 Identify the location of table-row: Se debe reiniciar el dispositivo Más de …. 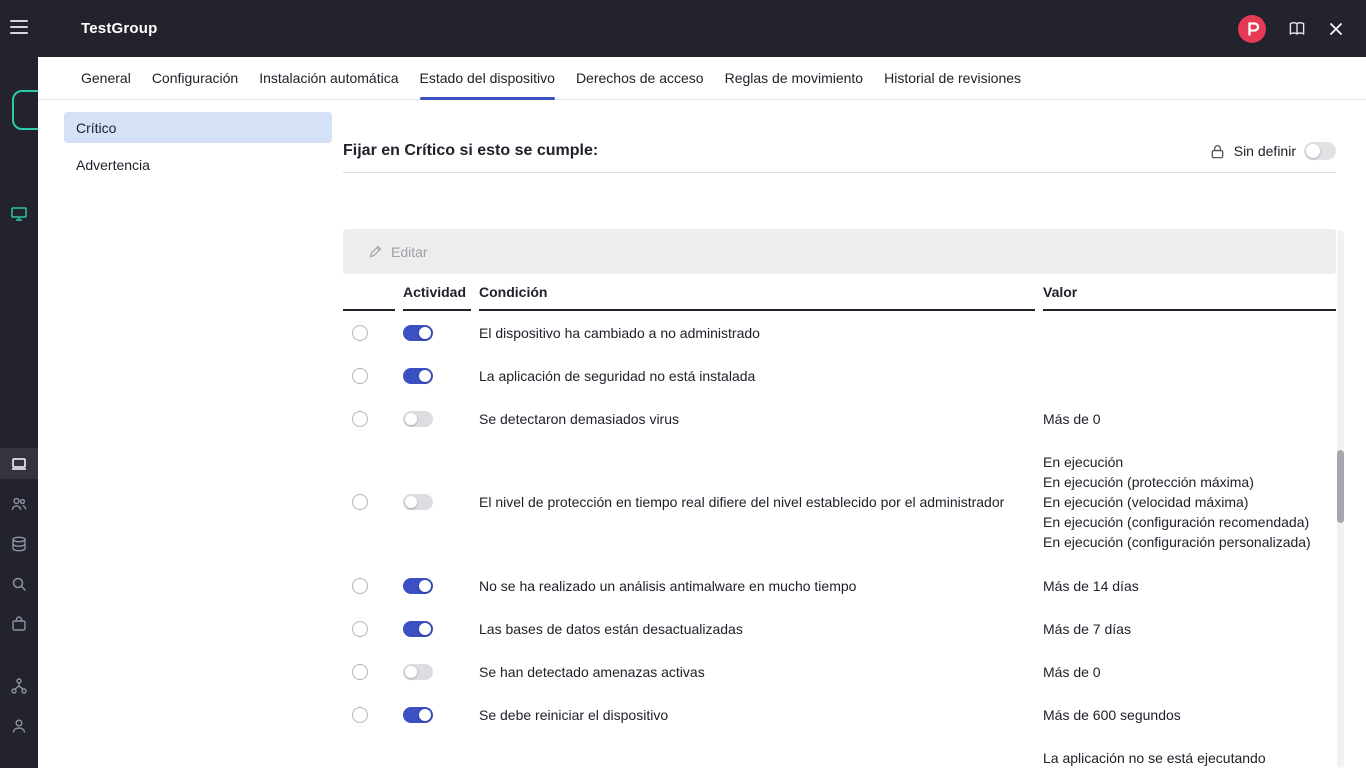
(839, 714).